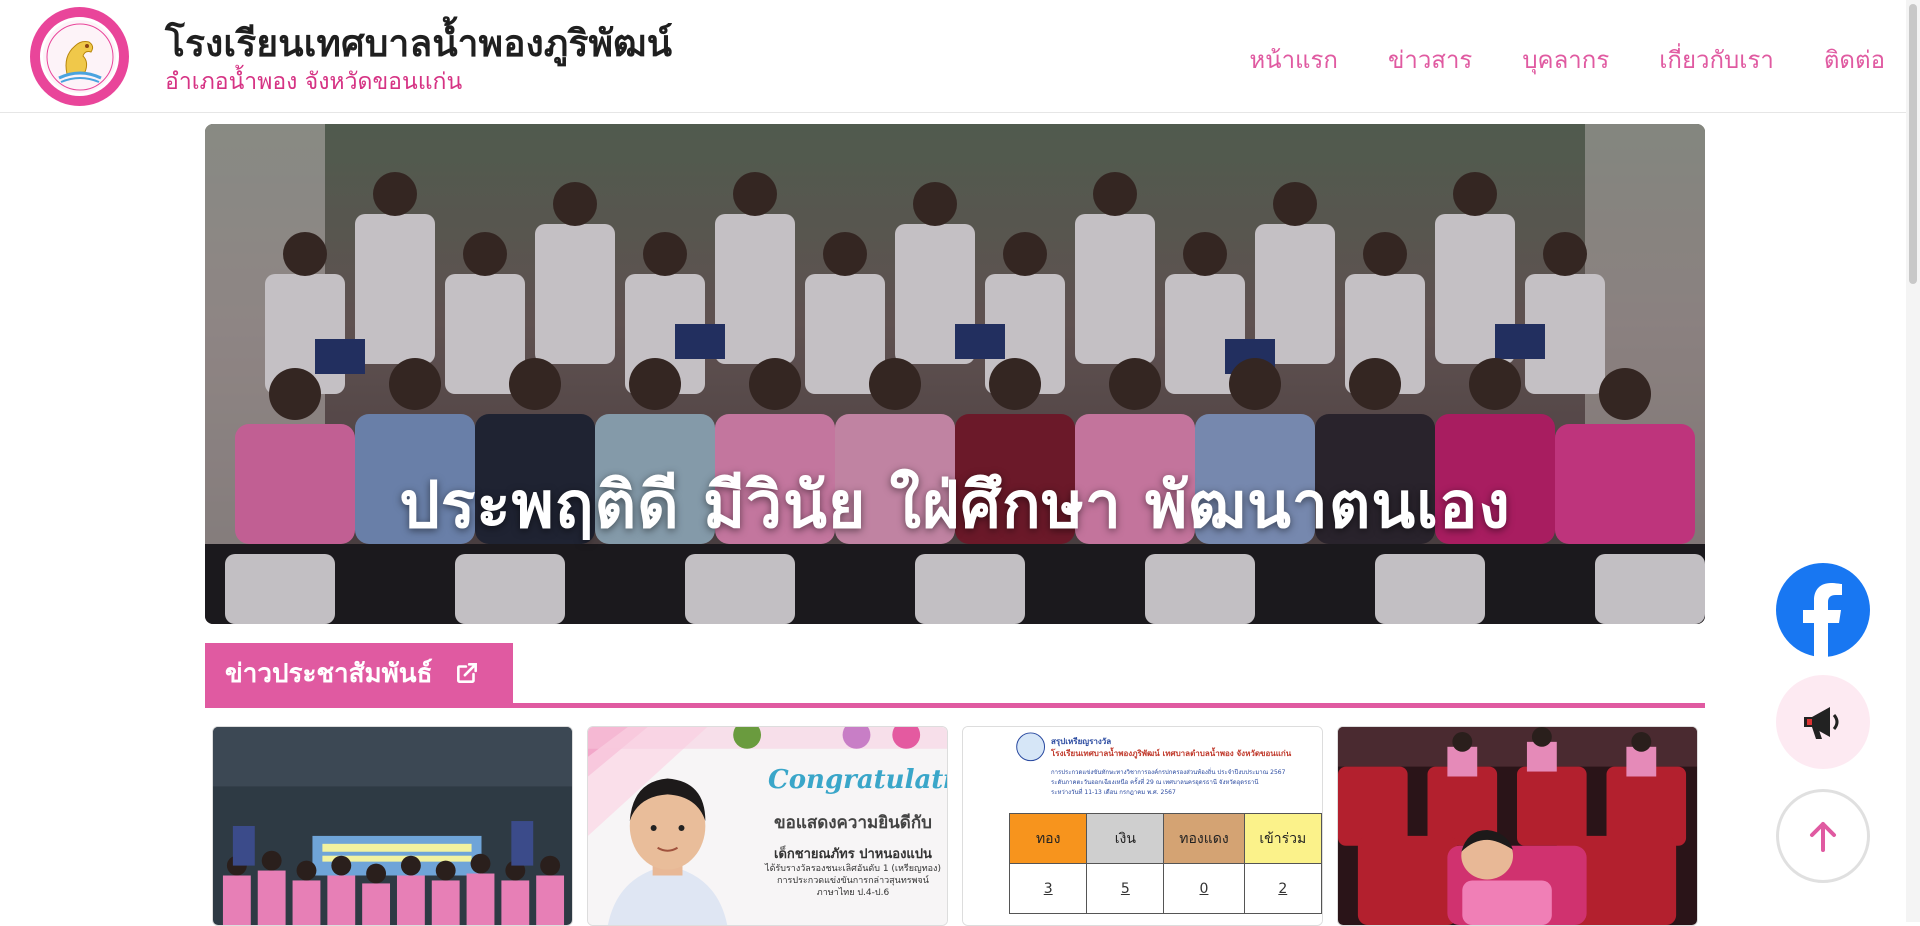 This screenshot has width=1920, height=926. What do you see at coordinates (1716, 59) in the screenshot?
I see `nav-item-about: เกี่ยวกับเรา` at bounding box center [1716, 59].